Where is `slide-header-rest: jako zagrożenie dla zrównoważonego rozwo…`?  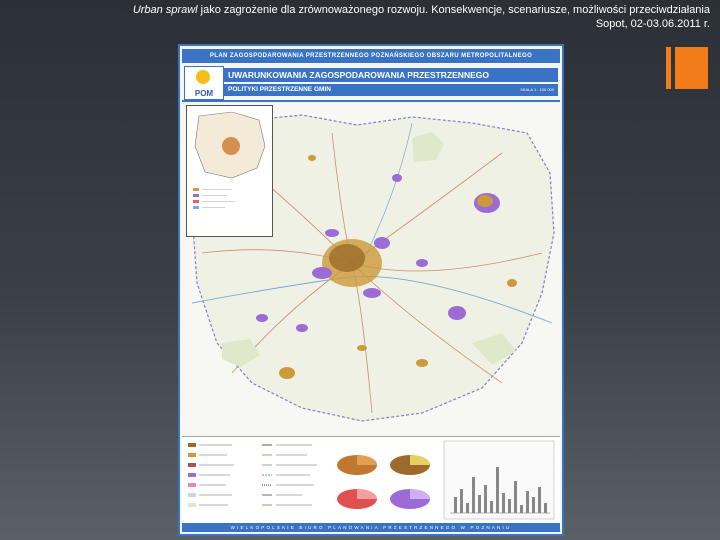
slide-header-rest: jako zagrożenie dla zrównoważonego rozwo… is located at coordinates (453, 10).